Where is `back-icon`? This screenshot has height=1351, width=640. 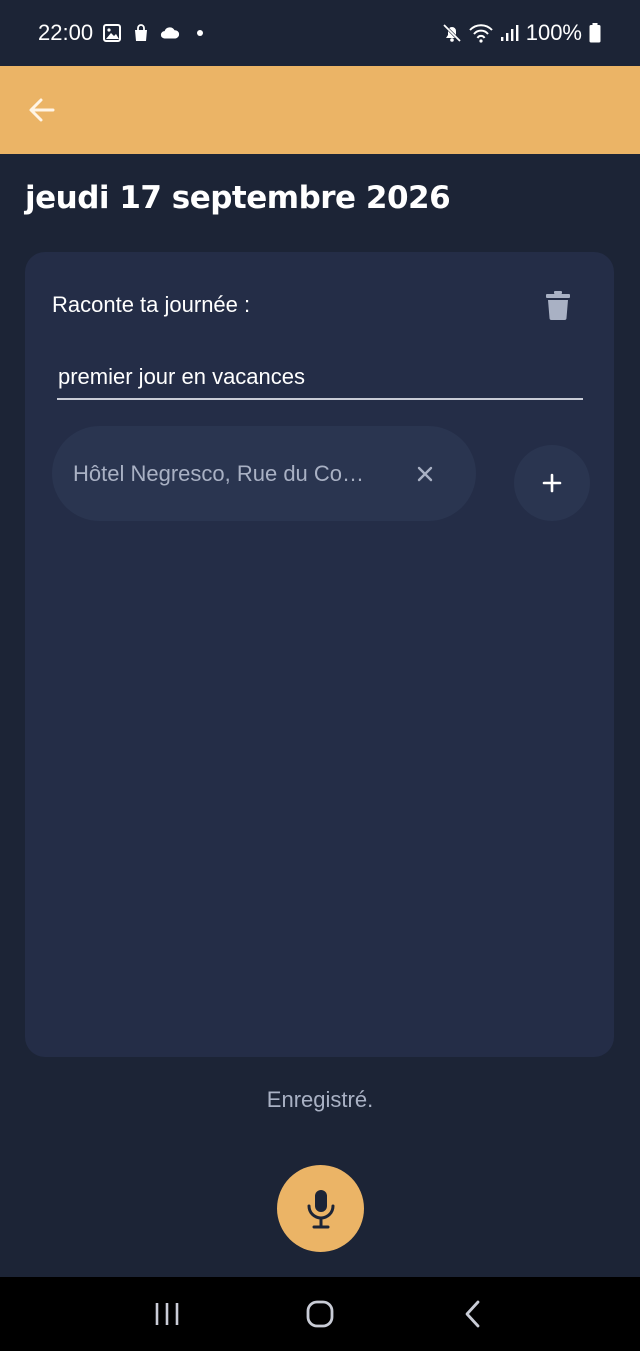 back-icon is located at coordinates (472, 1314).